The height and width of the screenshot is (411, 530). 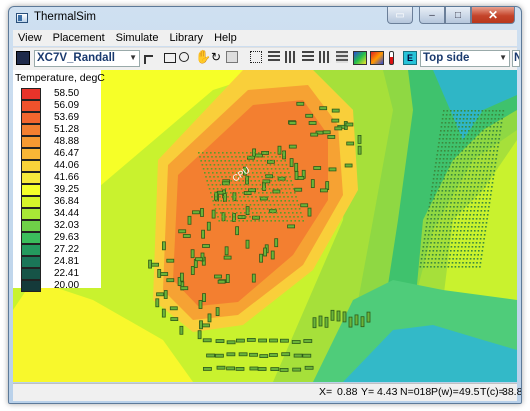 What do you see at coordinates (256, 57) in the screenshot?
I see `grid-icon` at bounding box center [256, 57].